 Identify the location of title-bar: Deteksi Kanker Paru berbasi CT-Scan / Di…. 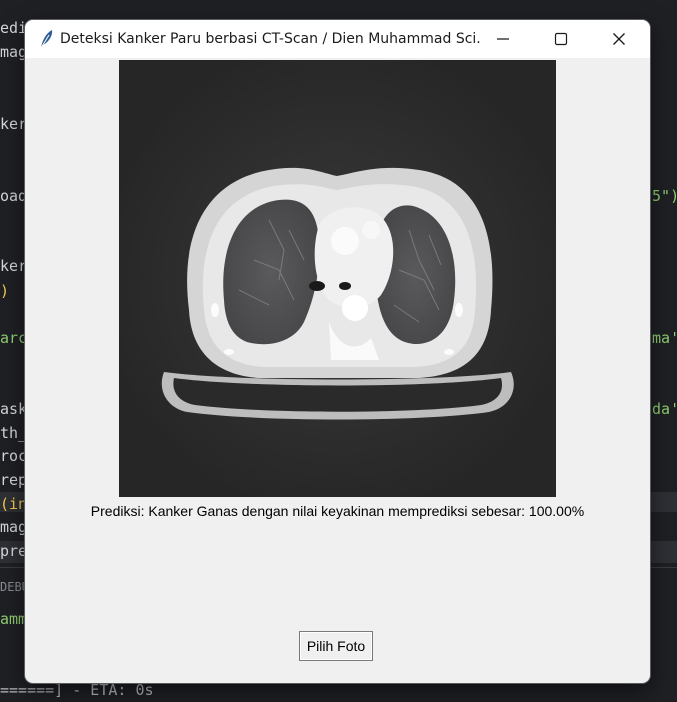
(337, 39).